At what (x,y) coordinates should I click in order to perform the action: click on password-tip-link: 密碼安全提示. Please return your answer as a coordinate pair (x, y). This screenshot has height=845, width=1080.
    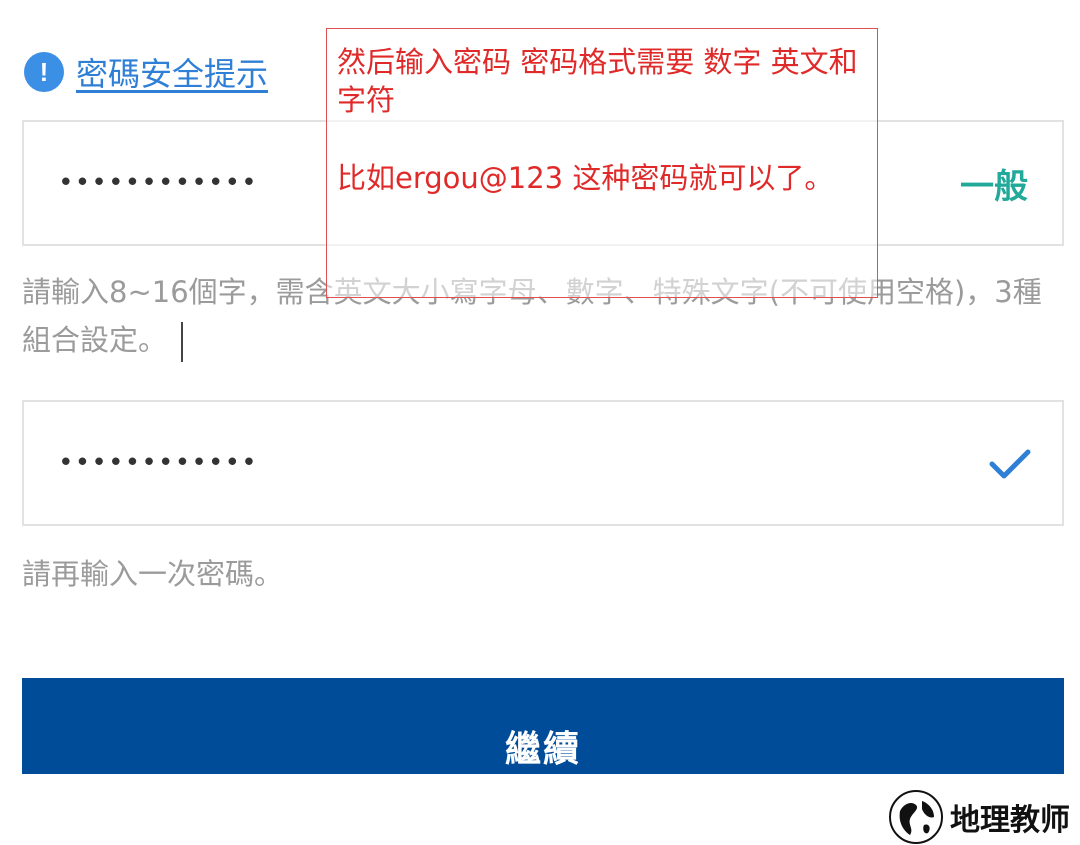
    Looking at the image, I should click on (172, 72).